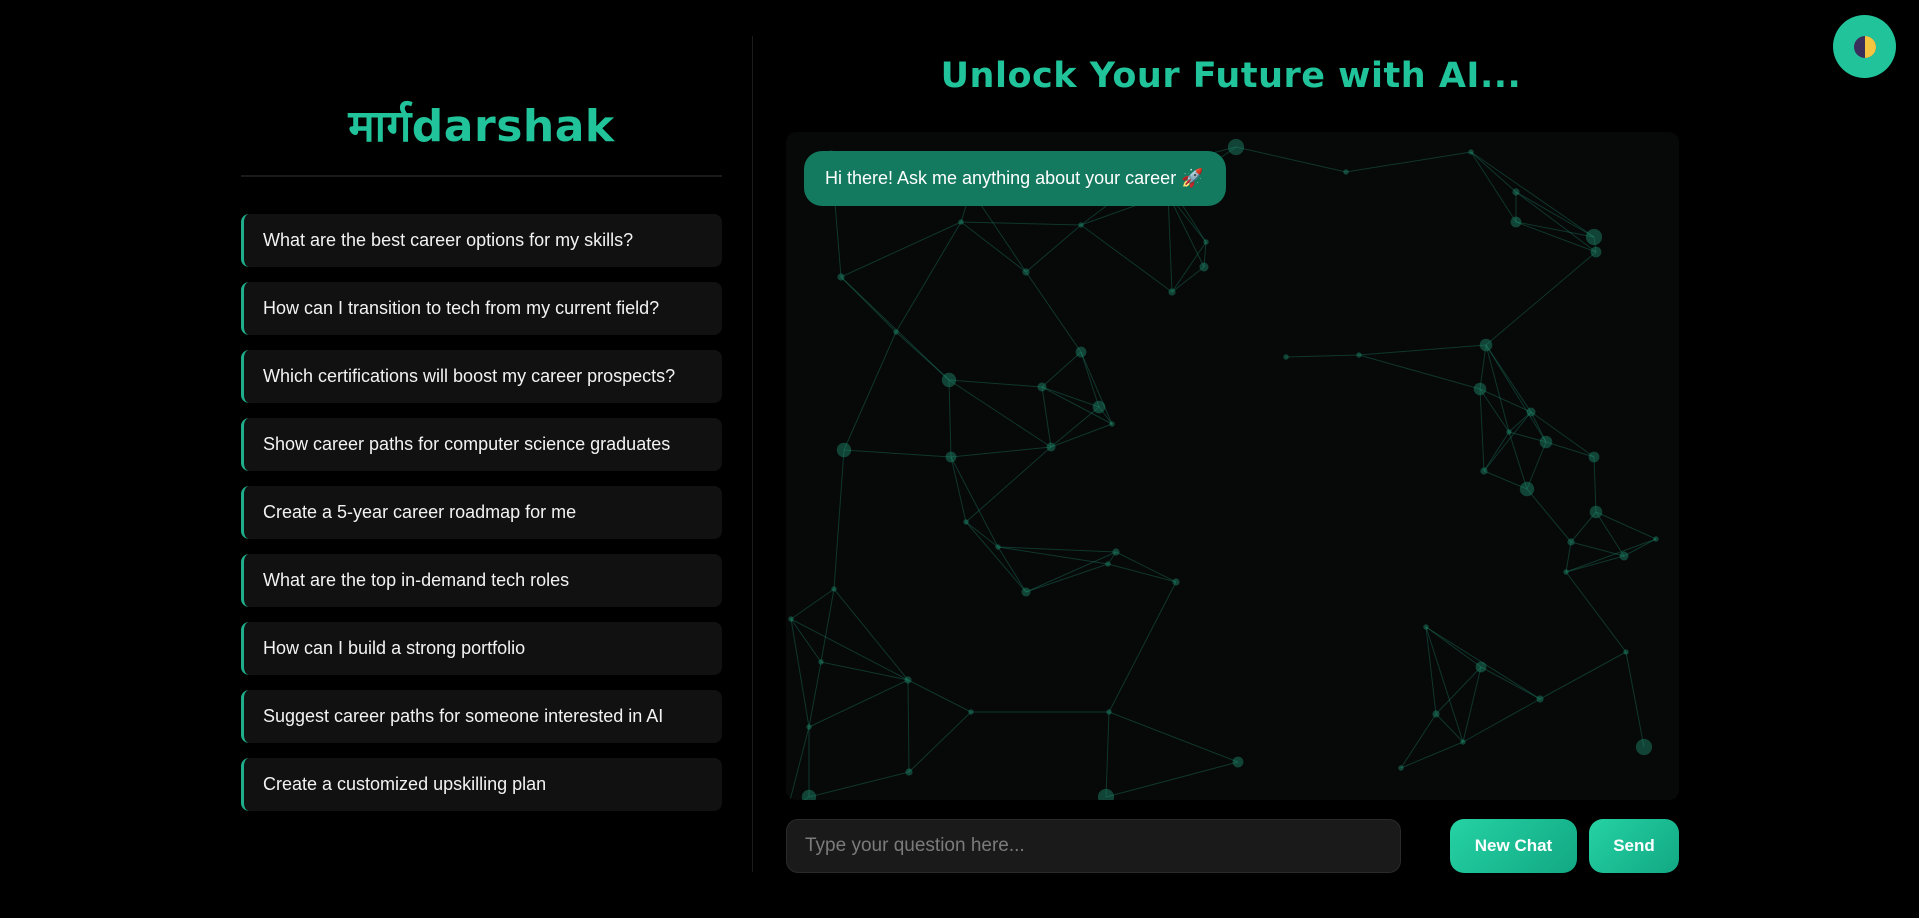 Image resolution: width=1919 pixels, height=918 pixels. I want to click on new-chat-button: New Chat, so click(1513, 846).